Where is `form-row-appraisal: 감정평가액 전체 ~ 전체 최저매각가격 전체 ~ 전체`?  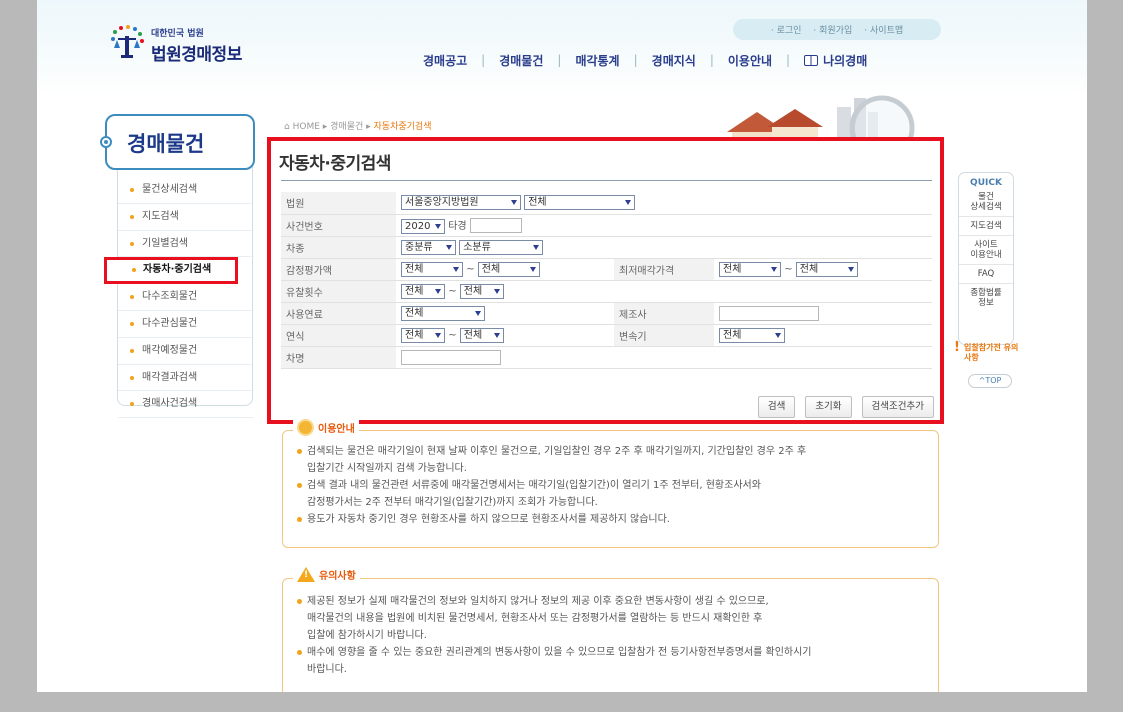
form-row-appraisal: 감정평가액 전체 ~ 전체 최저매각가격 전체 ~ 전체 is located at coordinates (606, 269).